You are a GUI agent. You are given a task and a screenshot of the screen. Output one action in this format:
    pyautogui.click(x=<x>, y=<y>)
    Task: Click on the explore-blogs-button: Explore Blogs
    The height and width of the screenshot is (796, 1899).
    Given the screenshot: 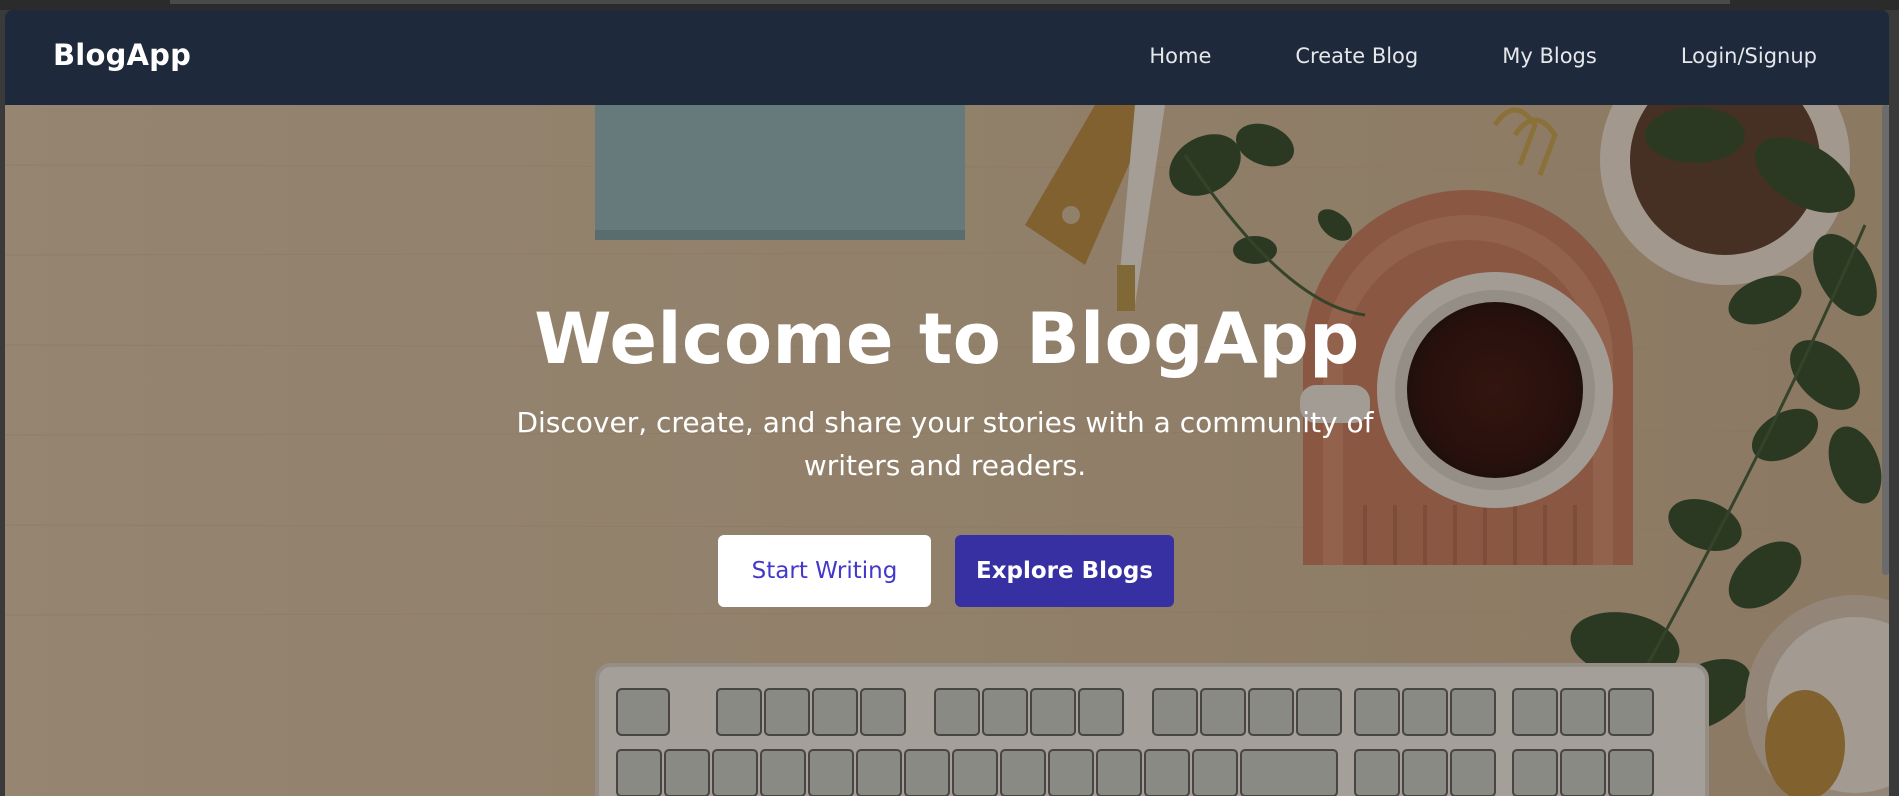 What is the action you would take?
    pyautogui.click(x=1064, y=571)
    